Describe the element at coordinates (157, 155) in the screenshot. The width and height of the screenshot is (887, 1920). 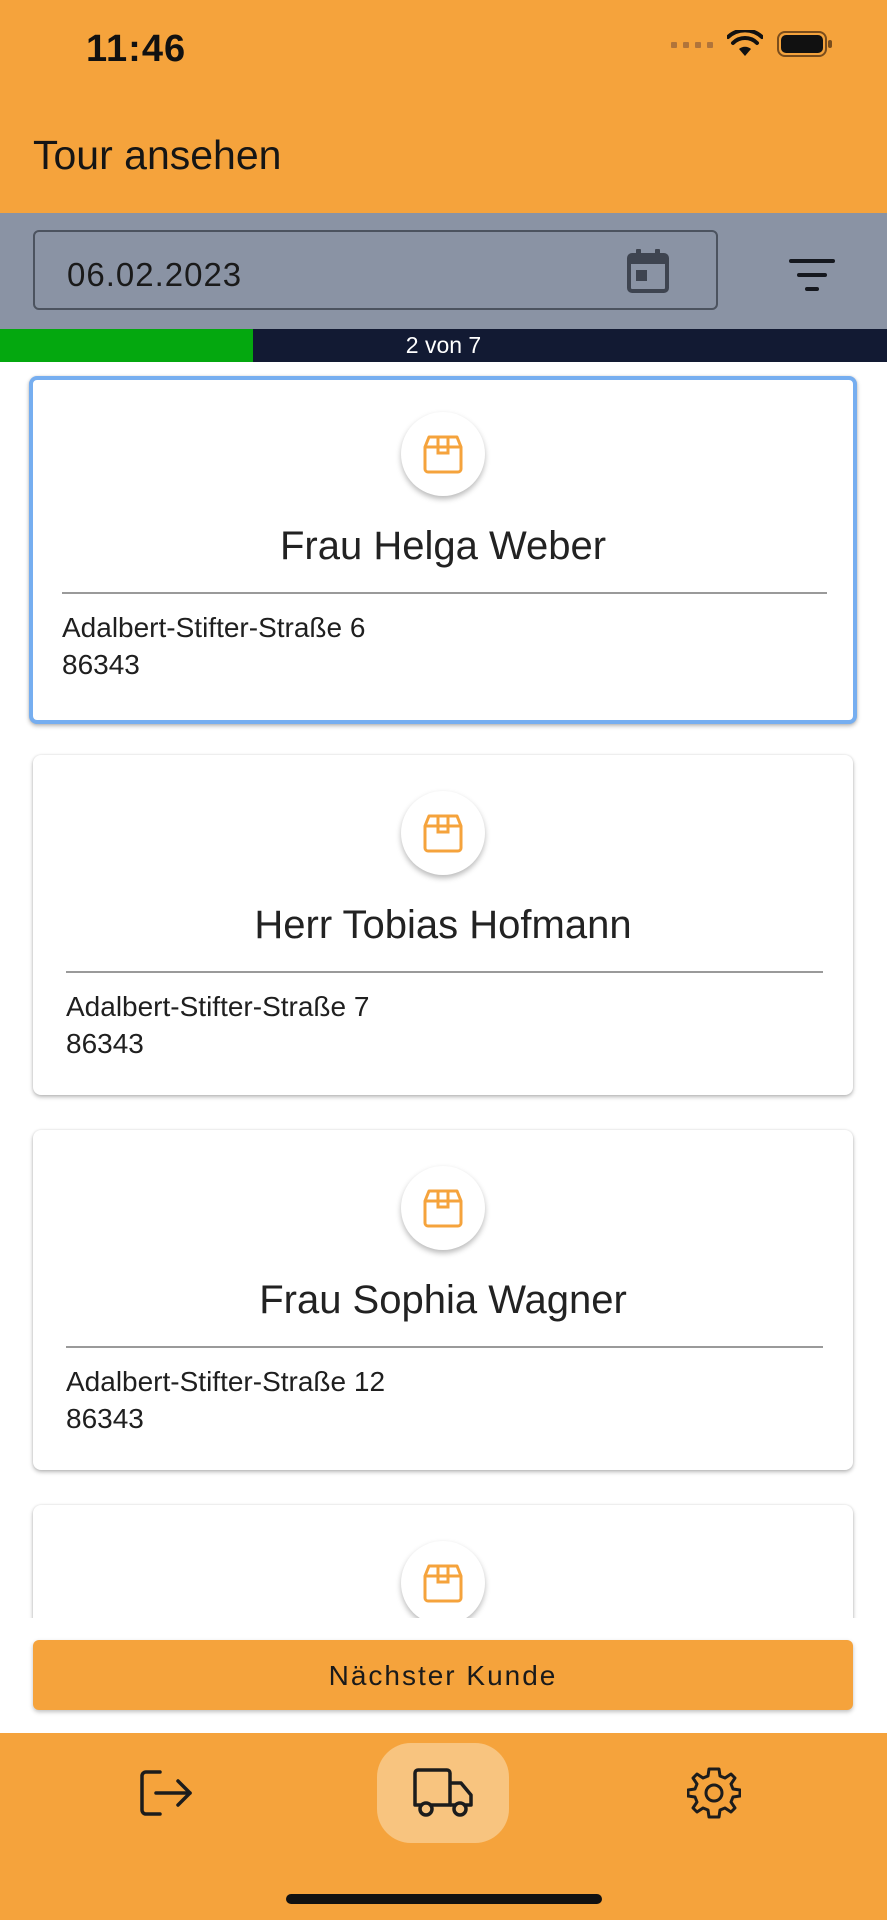
I see `page-title: Tour ansehen` at that location.